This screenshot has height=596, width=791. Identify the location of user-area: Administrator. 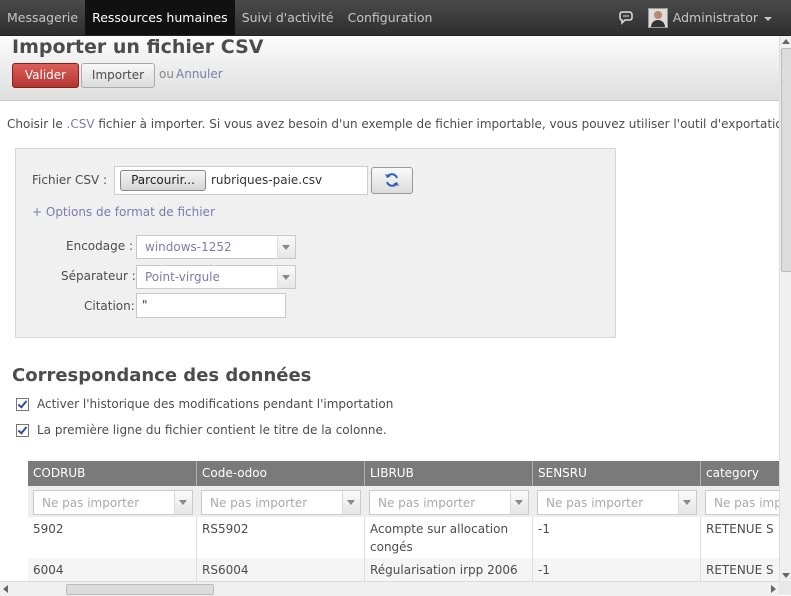
(704, 17).